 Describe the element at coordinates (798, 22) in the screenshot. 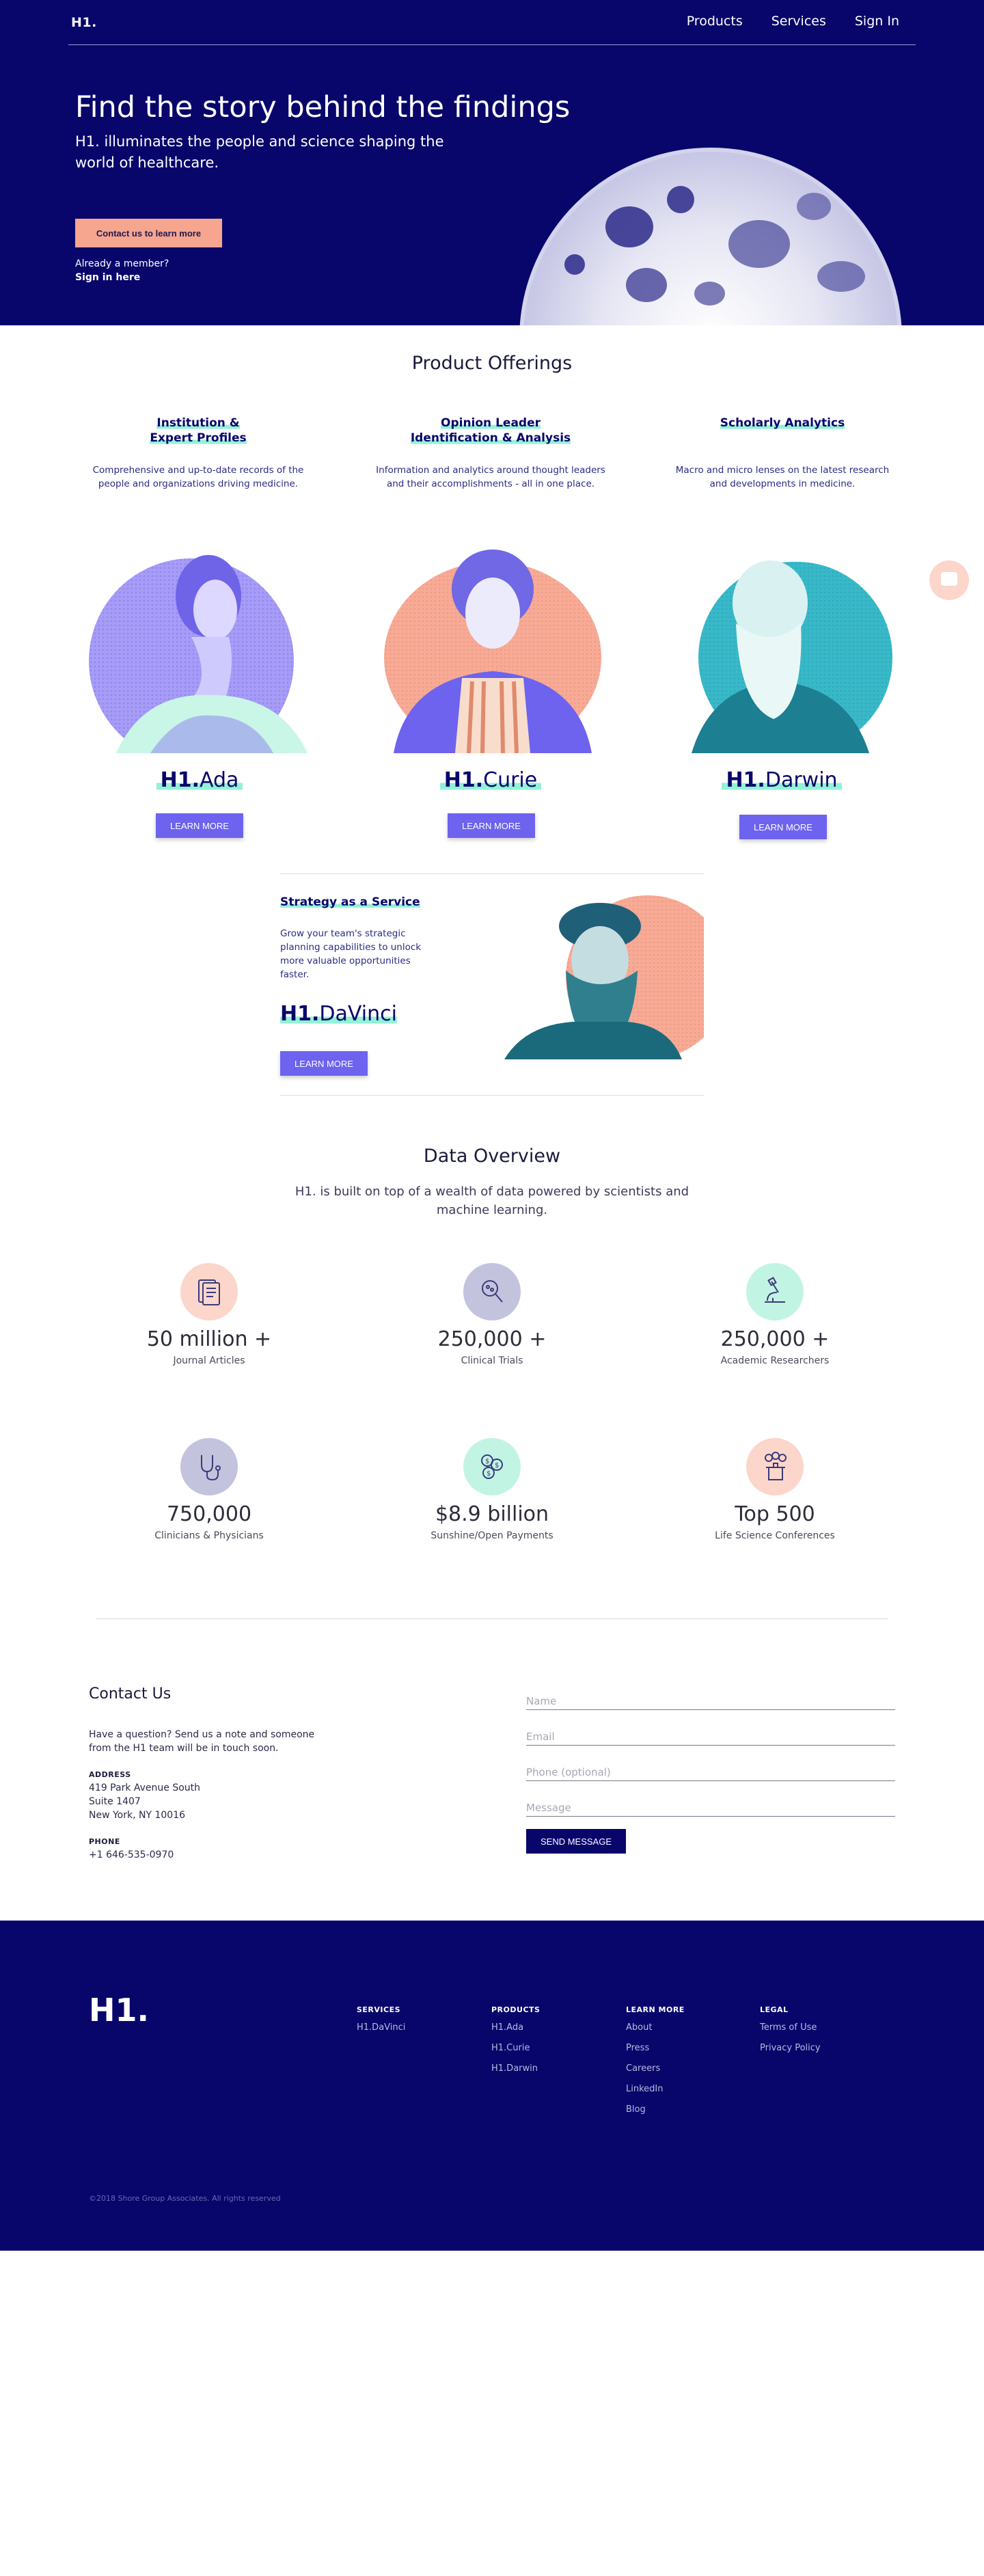

I see `nav-services: Services` at that location.